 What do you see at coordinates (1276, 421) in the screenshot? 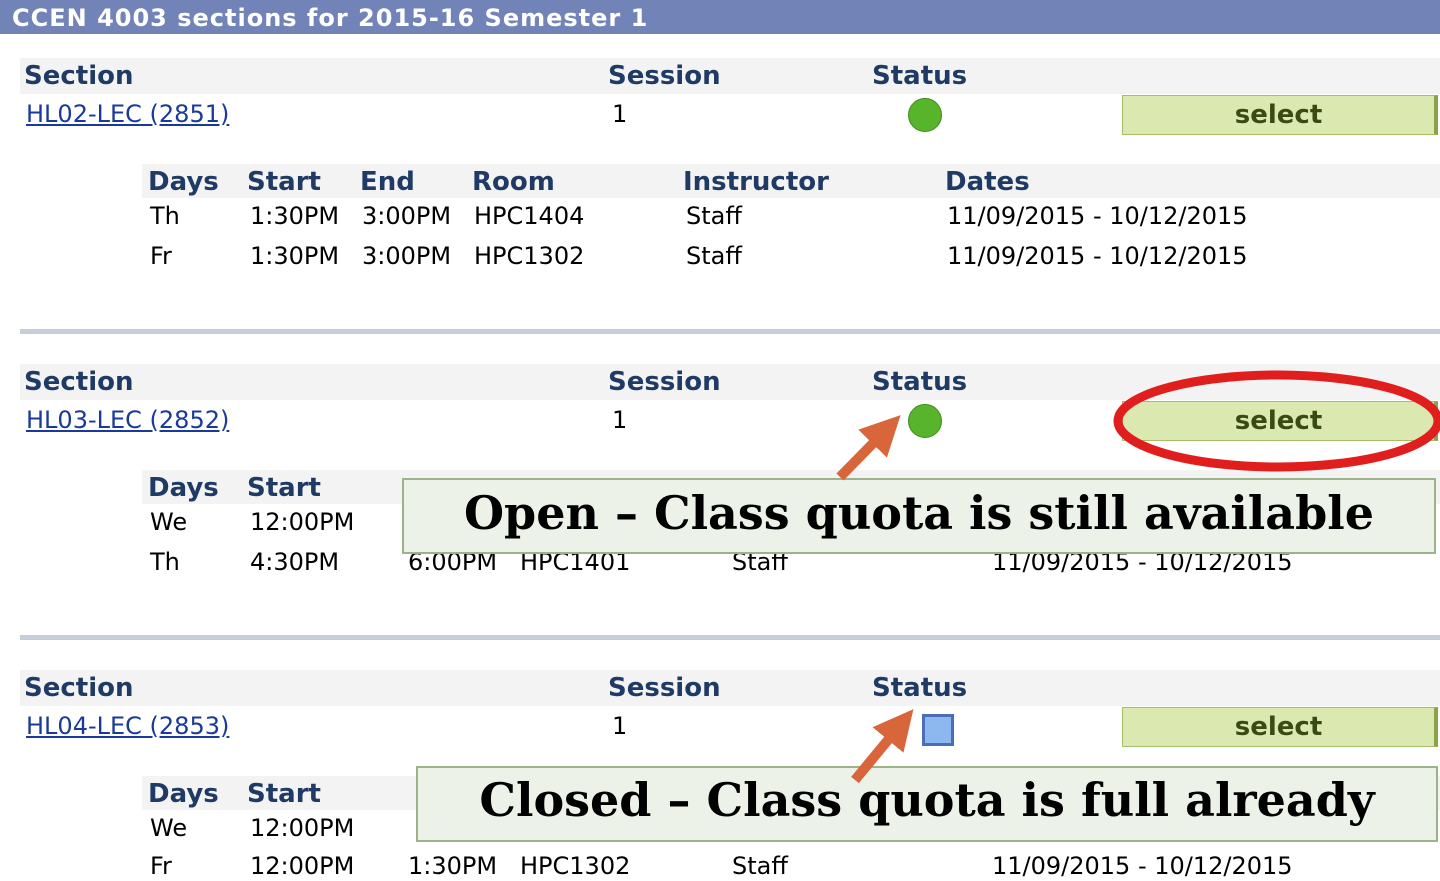
I see `highlight-ring` at bounding box center [1276, 421].